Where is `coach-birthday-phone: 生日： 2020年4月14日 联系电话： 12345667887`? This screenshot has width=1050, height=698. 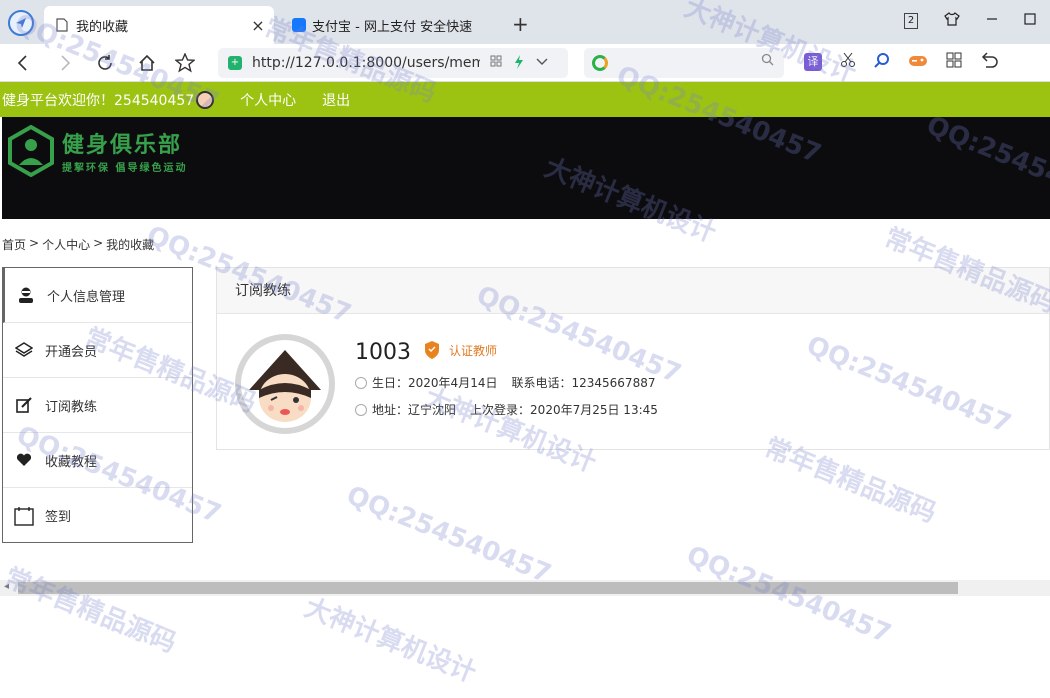
coach-birthday-phone: 生日： 2020年4月14日 联系电话： 12345667887 is located at coordinates (505, 382).